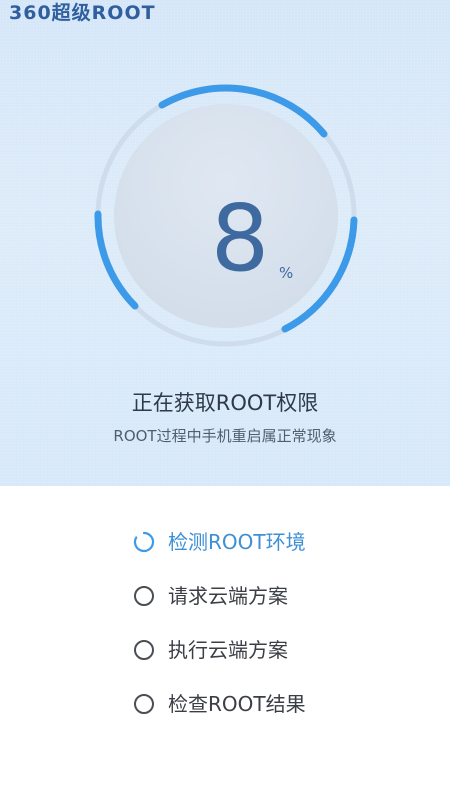 Image resolution: width=450 pixels, height=798 pixels. Describe the element at coordinates (225, 436) in the screenshot. I see `status-subtitle: ROOT过程中手机重启属正常现象` at that location.